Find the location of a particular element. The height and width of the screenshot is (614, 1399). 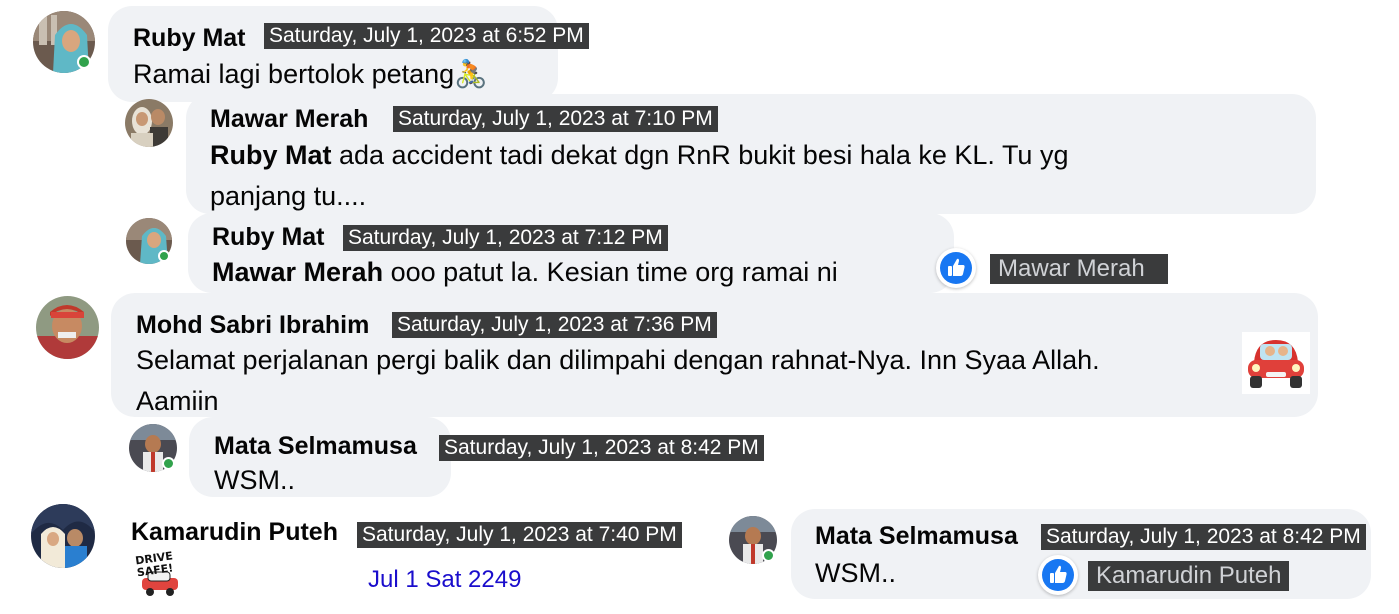

timestamp-tooltip: Saturday, July 1, 2023 at 7:40 PM is located at coordinates (519, 535).